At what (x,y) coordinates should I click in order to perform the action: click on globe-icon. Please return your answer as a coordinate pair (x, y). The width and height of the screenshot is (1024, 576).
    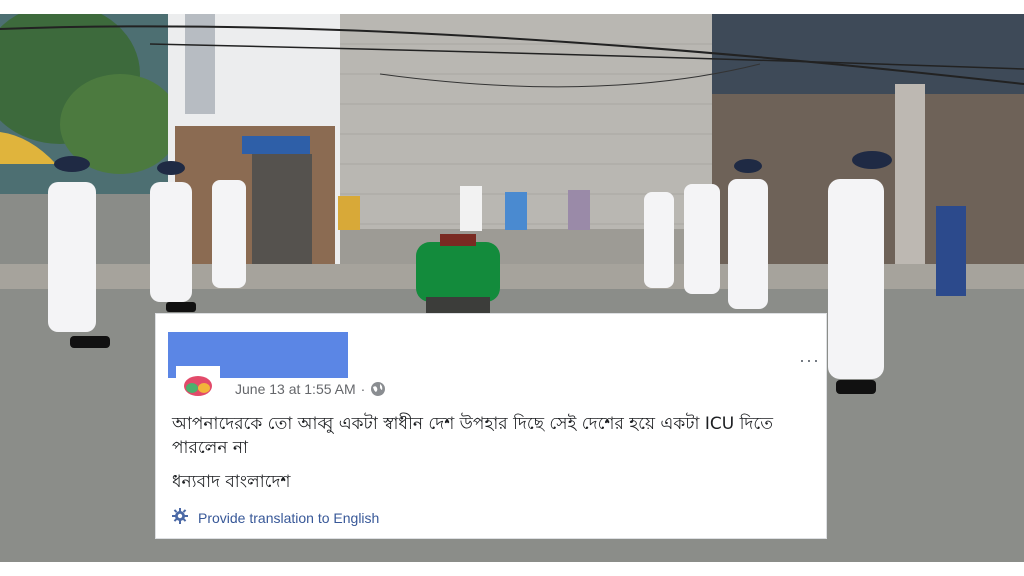
    Looking at the image, I should click on (378, 389).